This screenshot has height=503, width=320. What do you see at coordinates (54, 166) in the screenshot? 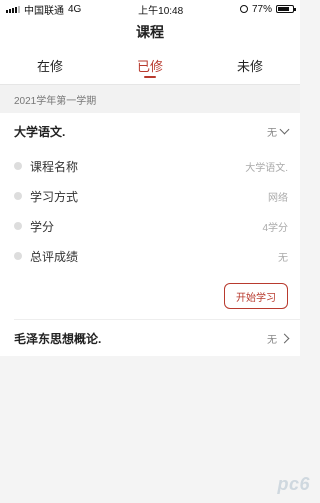
I see `detail-label: 课程名称` at bounding box center [54, 166].